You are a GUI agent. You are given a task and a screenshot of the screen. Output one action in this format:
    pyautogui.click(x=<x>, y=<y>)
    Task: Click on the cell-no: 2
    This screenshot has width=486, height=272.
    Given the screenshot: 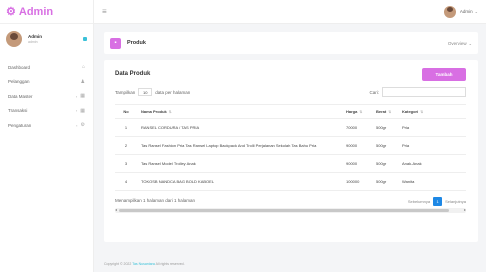 What is the action you would take?
    pyautogui.click(x=126, y=145)
    